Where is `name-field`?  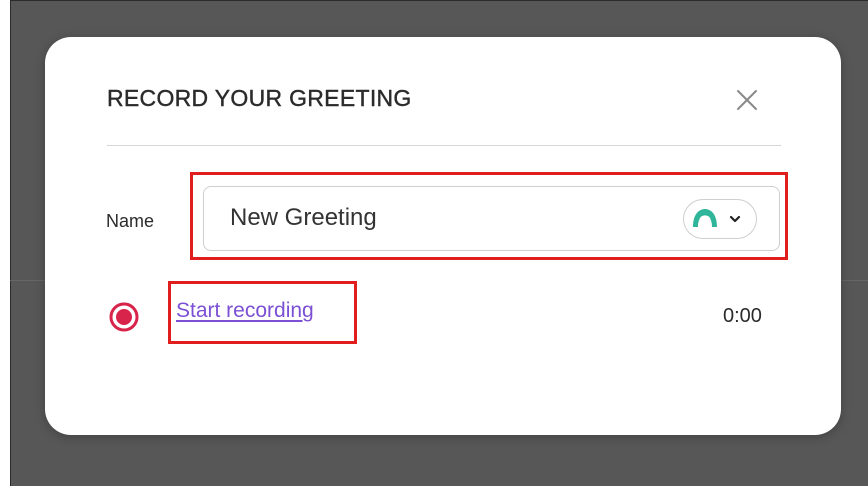 name-field is located at coordinates (491, 218).